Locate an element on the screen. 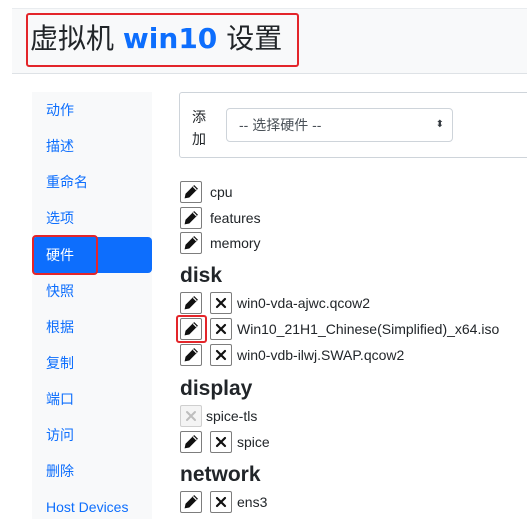 Image resolution: width=527 pixels, height=519 pixels. disk-label: win0-vda-ajwc.qcow2 is located at coordinates (304, 303).